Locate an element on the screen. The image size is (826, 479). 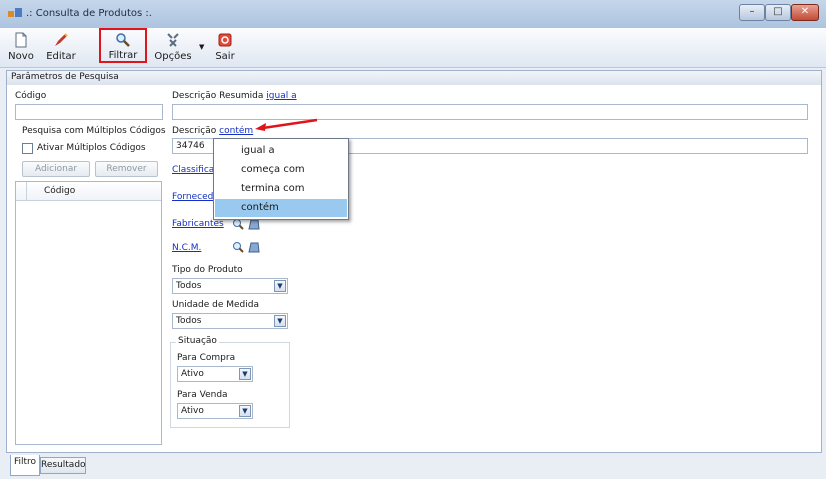
descricao-resumida-mode-link: igual a is located at coordinates (281, 96).